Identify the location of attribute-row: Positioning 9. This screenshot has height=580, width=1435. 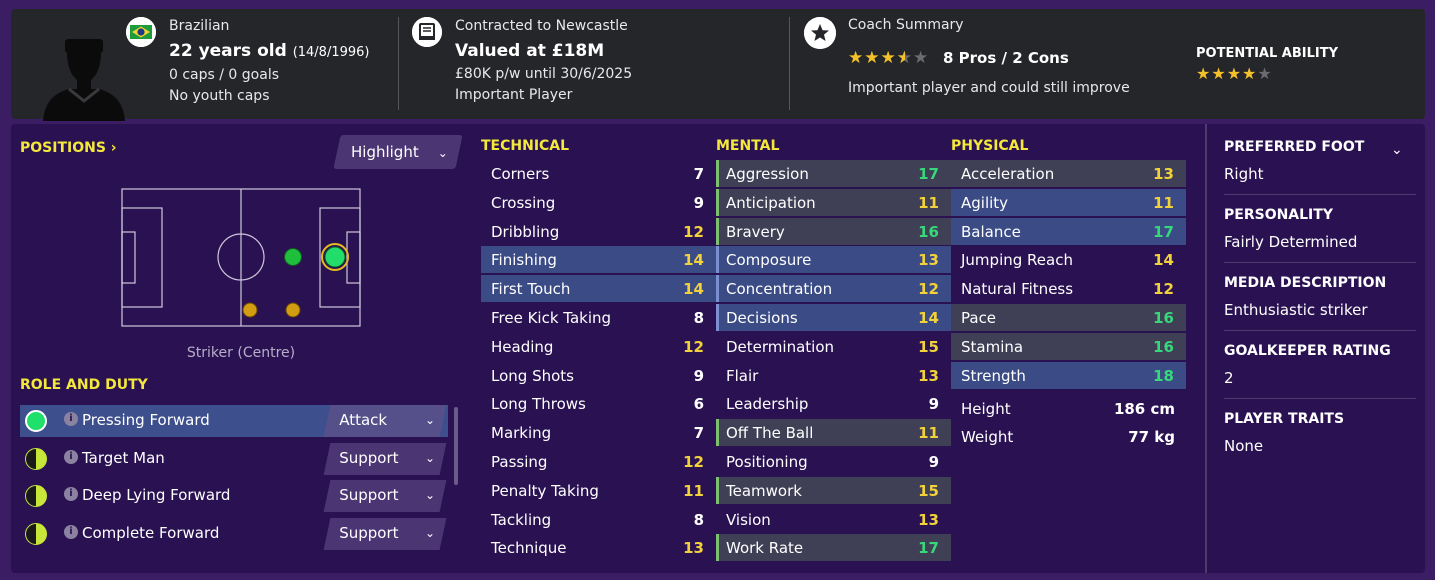
(833, 461).